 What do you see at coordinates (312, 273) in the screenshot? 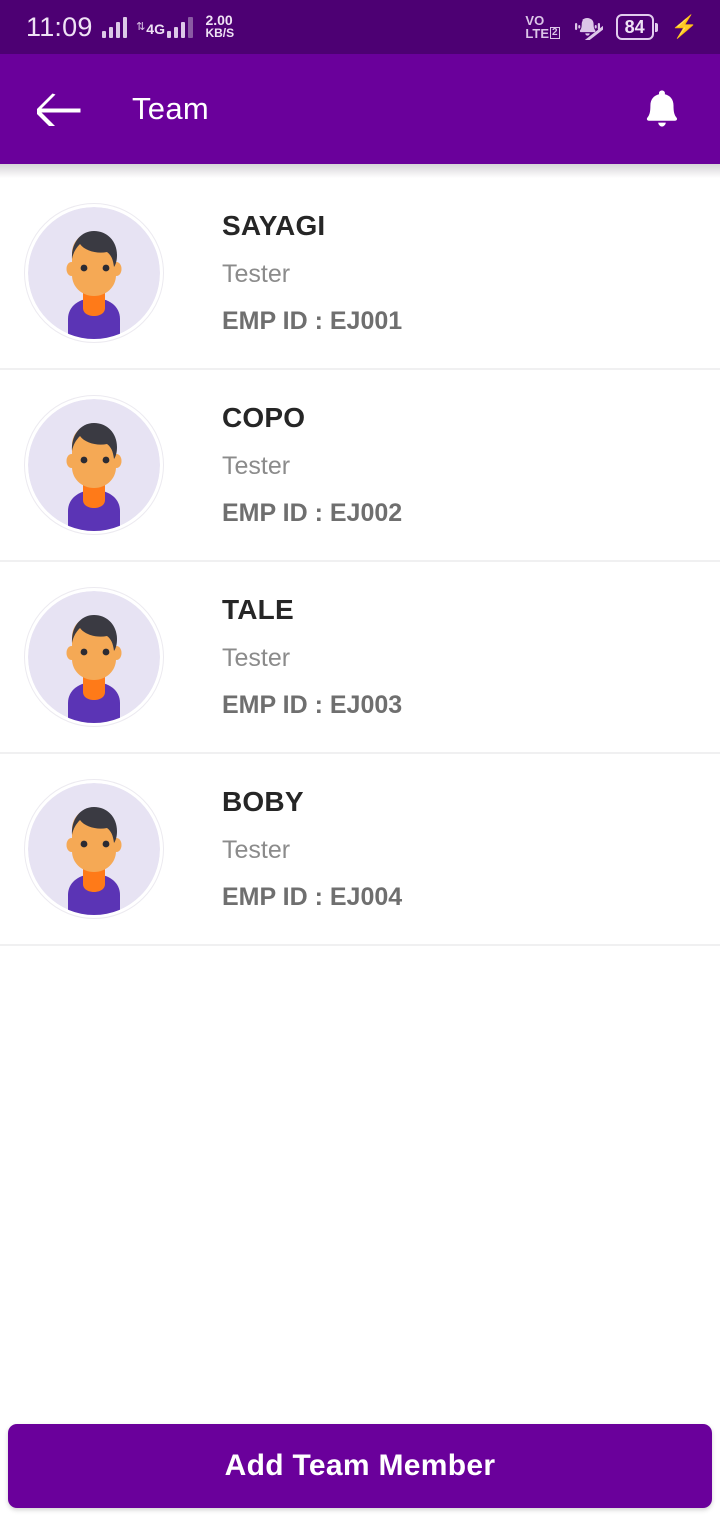
I see `member-info: SAYAGI Tester EMP ID : EJ001` at bounding box center [312, 273].